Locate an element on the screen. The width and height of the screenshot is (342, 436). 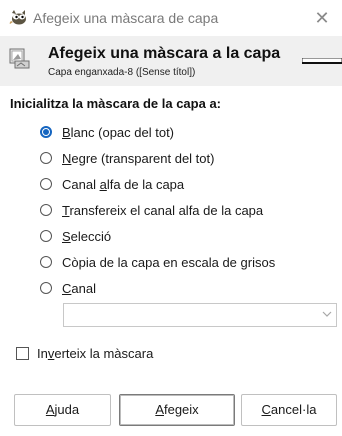
close-icon: ✕ is located at coordinates (322, 18).